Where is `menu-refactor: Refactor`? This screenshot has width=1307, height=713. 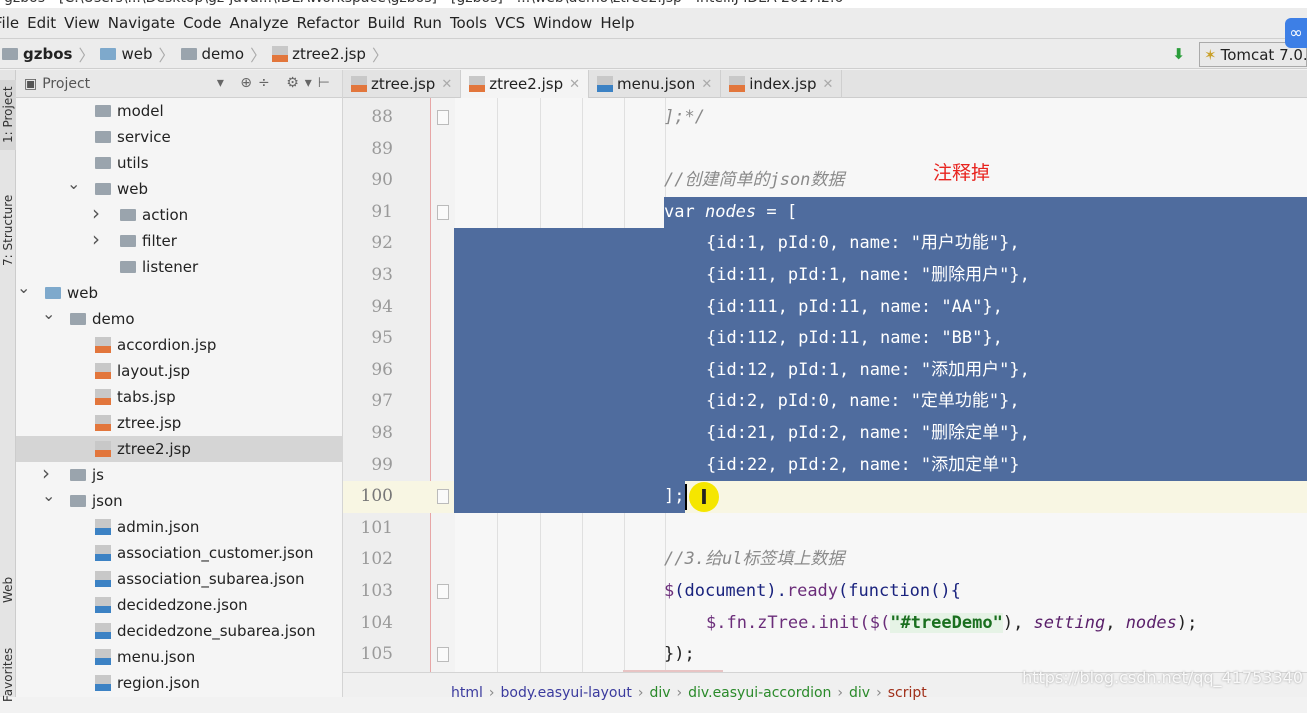 menu-refactor: Refactor is located at coordinates (328, 23).